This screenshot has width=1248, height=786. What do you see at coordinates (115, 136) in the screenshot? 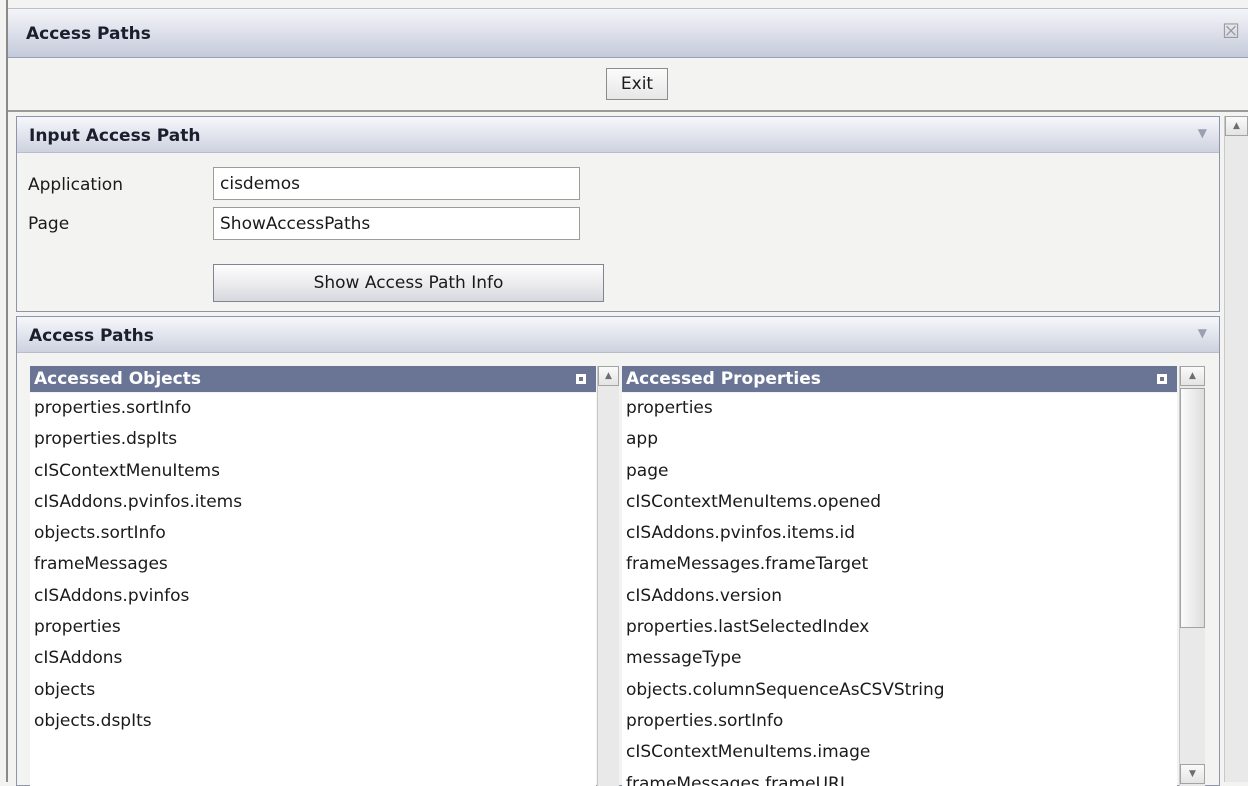
I see `input-panel-title: Input Access Path` at bounding box center [115, 136].